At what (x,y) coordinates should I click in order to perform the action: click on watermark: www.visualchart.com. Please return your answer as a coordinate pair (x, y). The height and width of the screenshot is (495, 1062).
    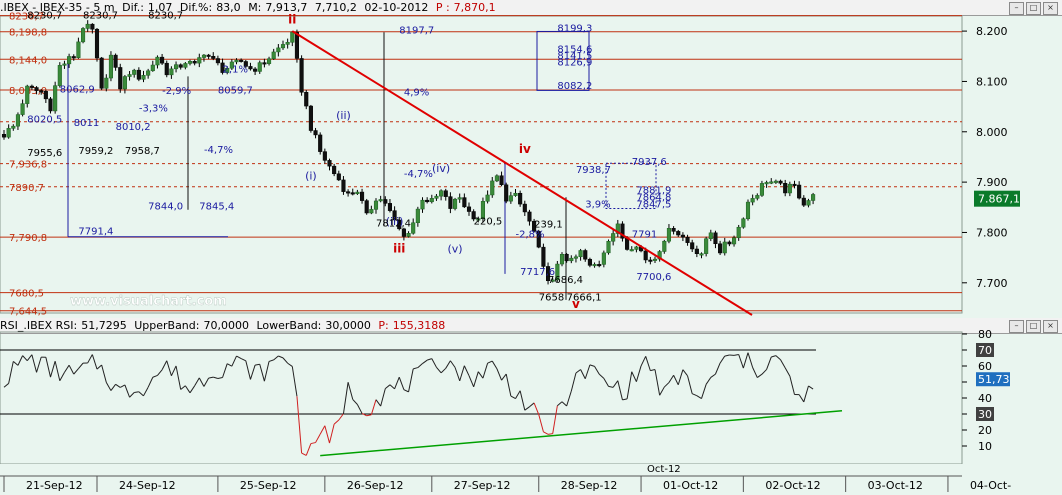
    Looking at the image, I should click on (148, 301).